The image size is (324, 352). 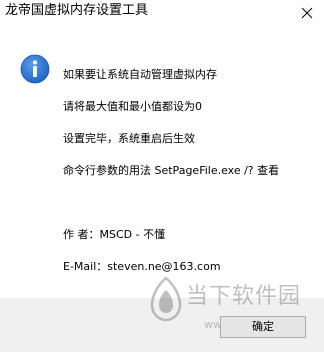 I want to click on message-line-set-zero: 请将最大值和最小值都设为0, so click(x=132, y=106).